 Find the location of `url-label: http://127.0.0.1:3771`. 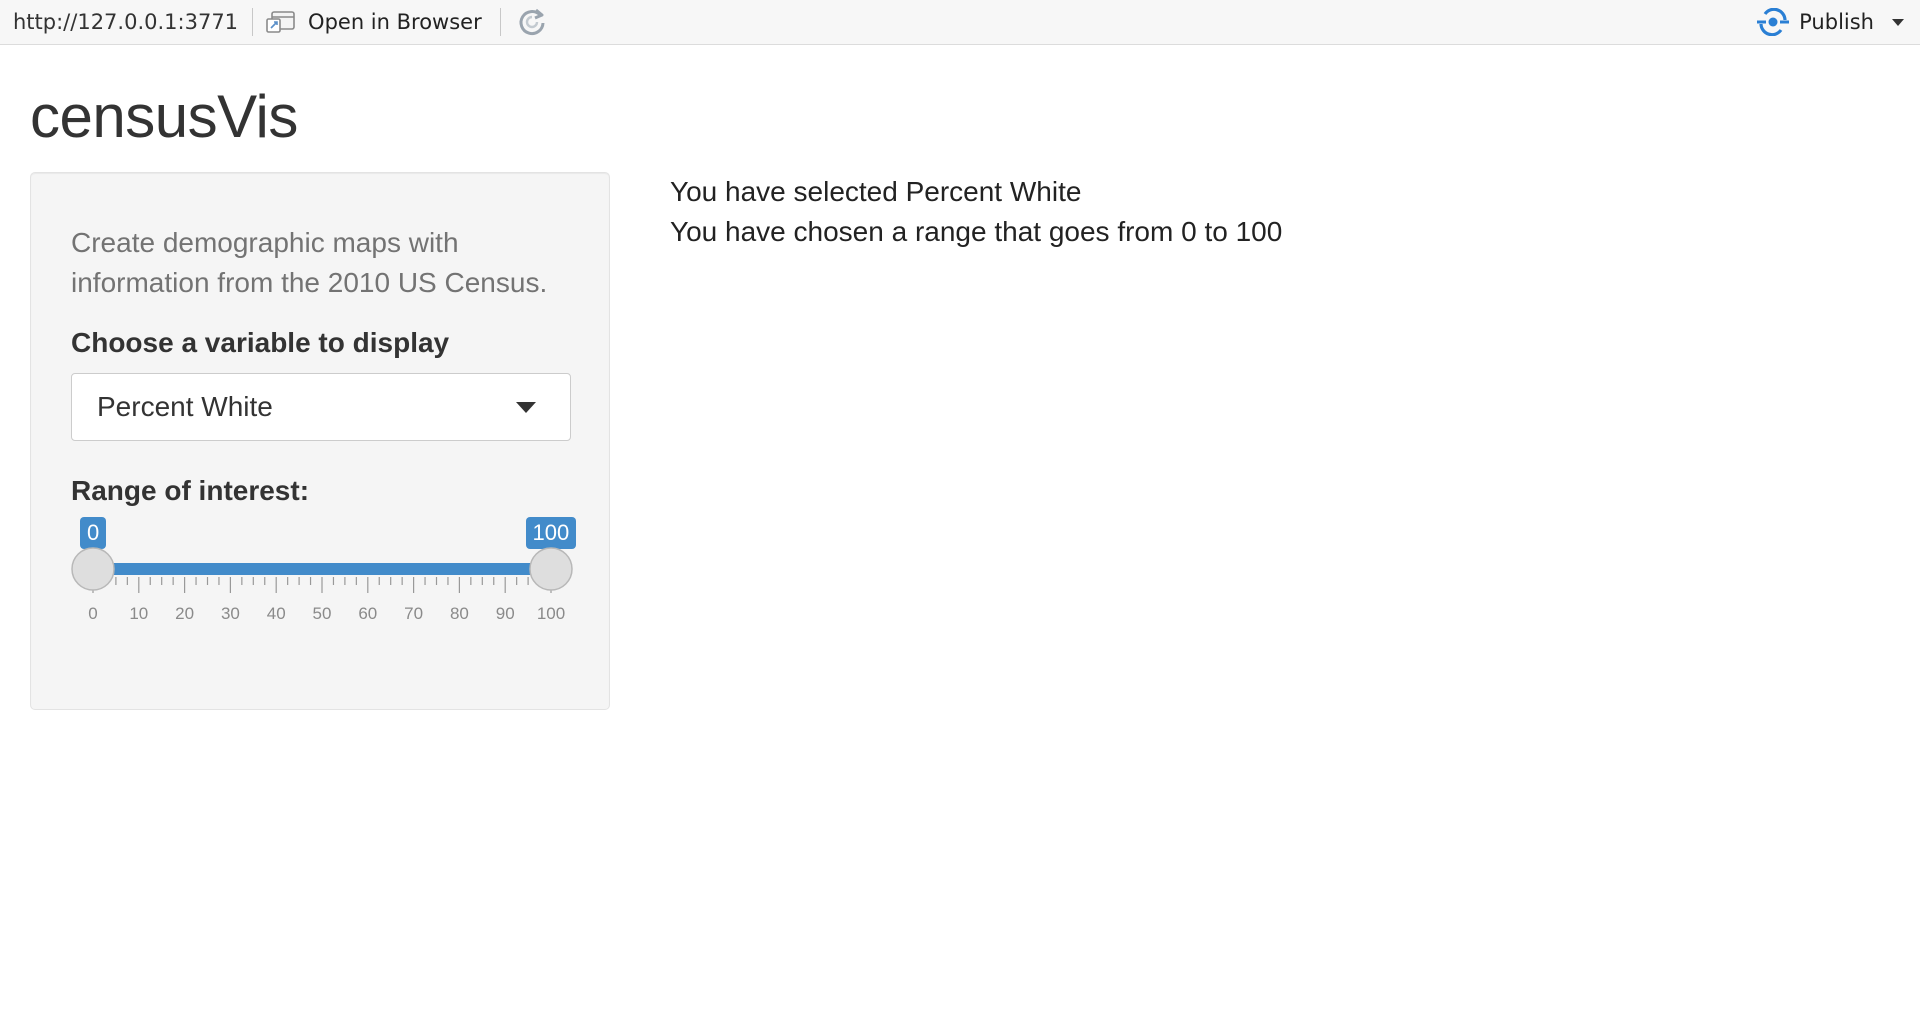

url-label: http://127.0.0.1:3771 is located at coordinates (126, 22).